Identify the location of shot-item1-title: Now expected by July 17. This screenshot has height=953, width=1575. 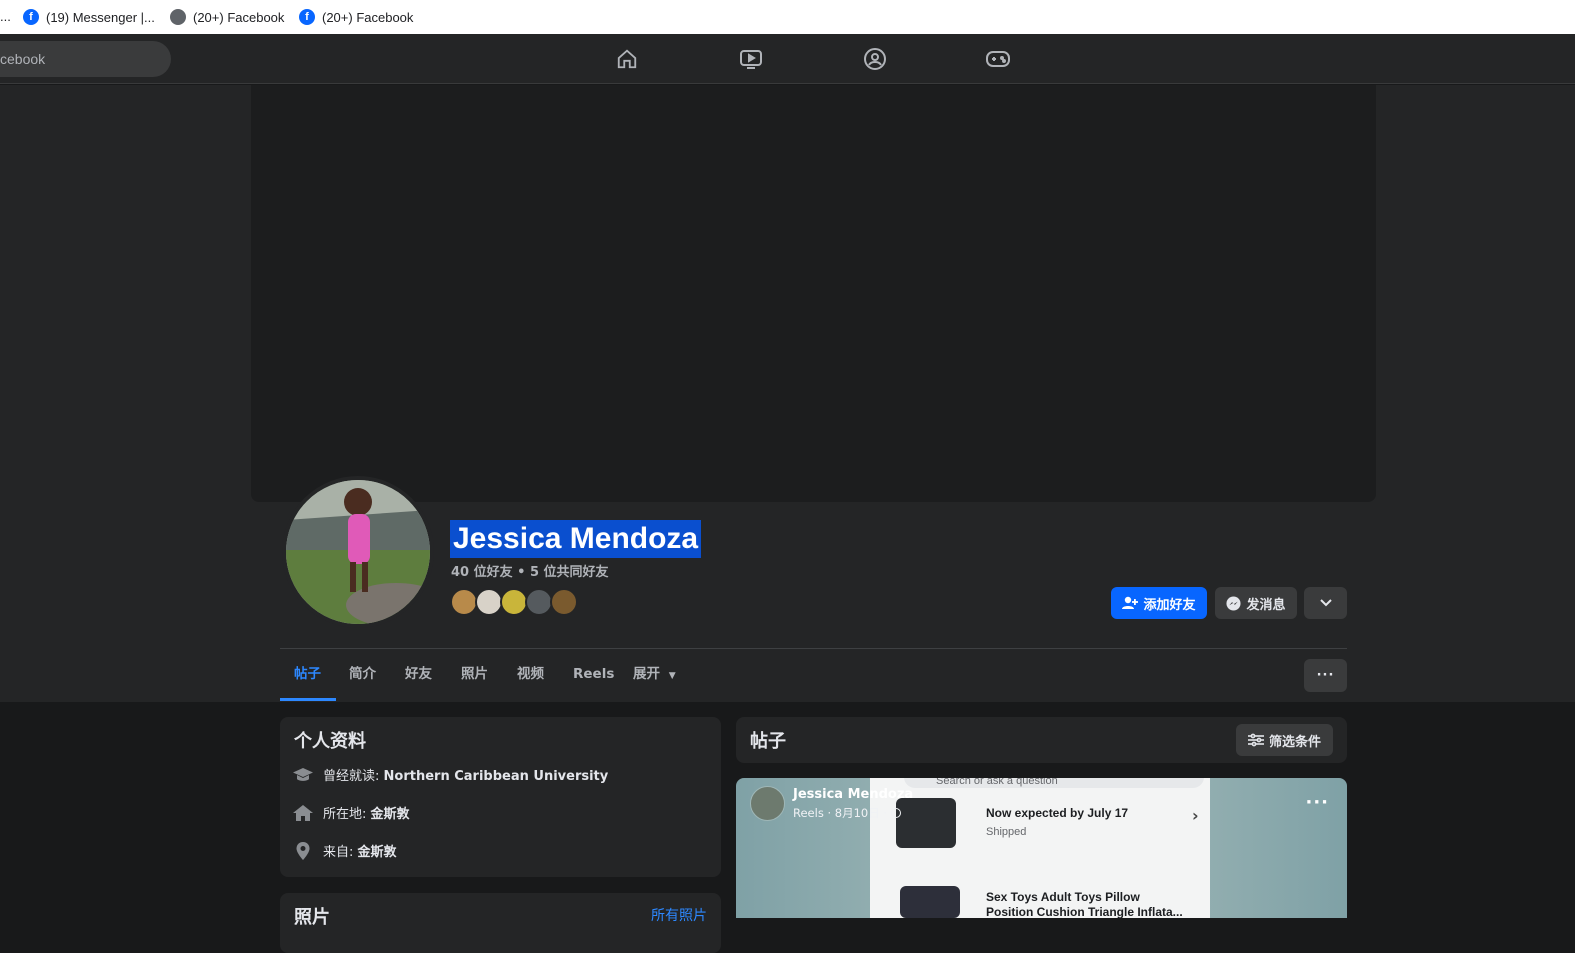
(1057, 813).